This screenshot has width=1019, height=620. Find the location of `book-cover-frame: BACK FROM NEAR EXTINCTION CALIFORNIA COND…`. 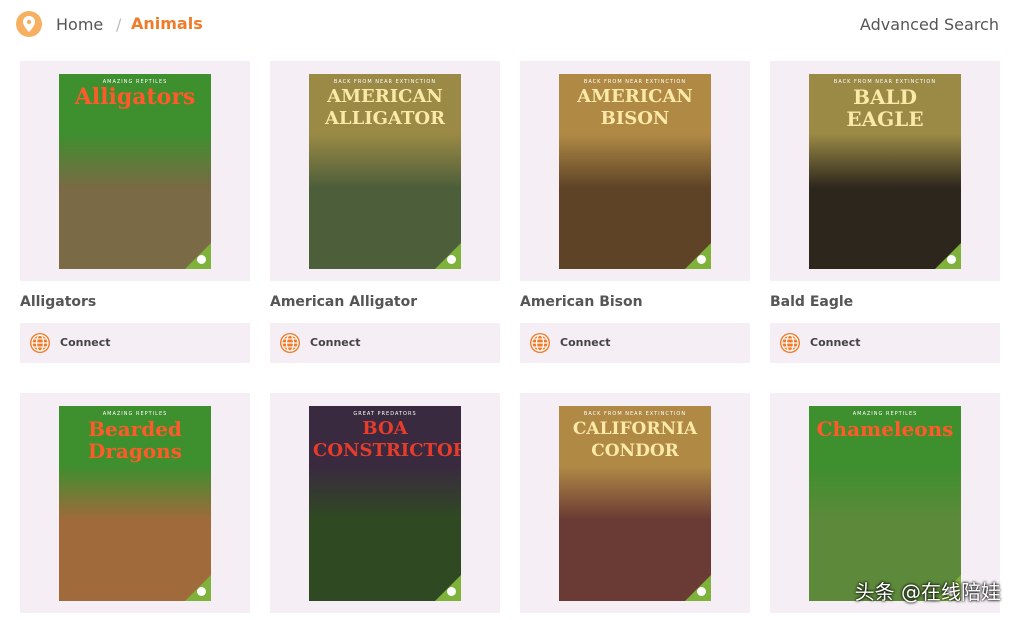

book-cover-frame: BACK FROM NEAR EXTINCTION CALIFORNIA COND… is located at coordinates (635, 503).